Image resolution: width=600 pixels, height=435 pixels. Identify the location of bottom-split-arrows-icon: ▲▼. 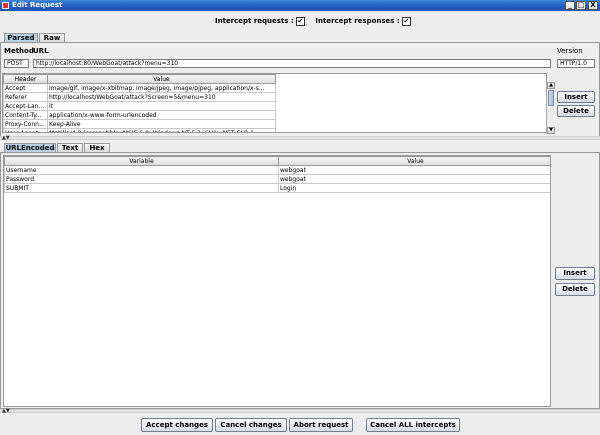
(6, 411).